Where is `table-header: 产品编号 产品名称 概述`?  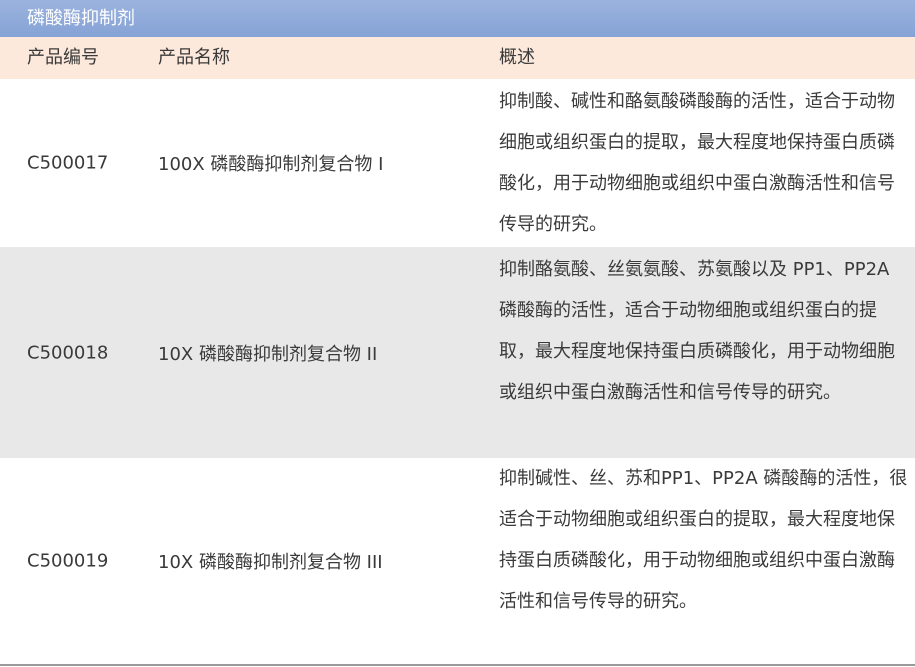 table-header: 产品编号 产品名称 概述 is located at coordinates (457, 58).